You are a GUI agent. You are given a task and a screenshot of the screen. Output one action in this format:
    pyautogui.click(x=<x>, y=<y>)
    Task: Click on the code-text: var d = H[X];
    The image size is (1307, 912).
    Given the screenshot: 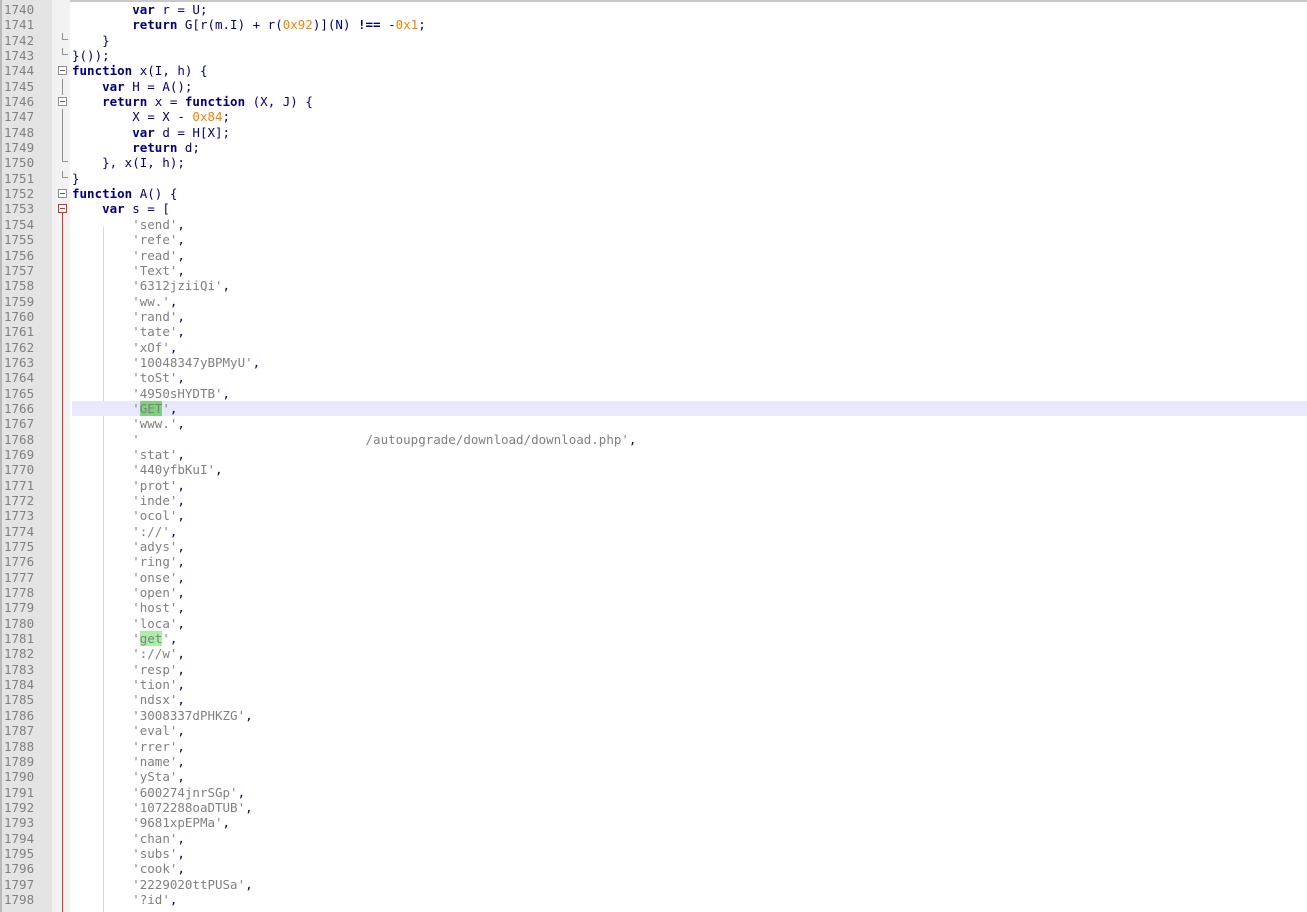 What is the action you would take?
    pyautogui.click(x=689, y=132)
    